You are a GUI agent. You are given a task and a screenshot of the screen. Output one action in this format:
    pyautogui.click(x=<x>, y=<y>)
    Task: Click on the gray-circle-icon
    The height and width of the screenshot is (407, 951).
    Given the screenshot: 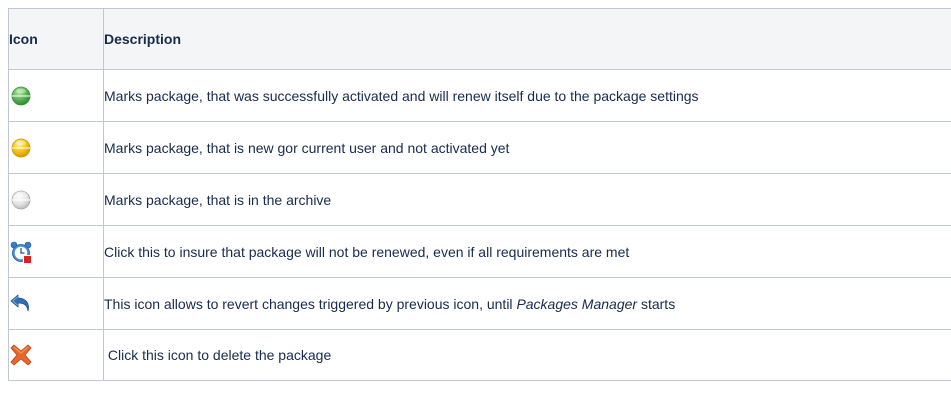 What is the action you would take?
    pyautogui.click(x=21, y=200)
    